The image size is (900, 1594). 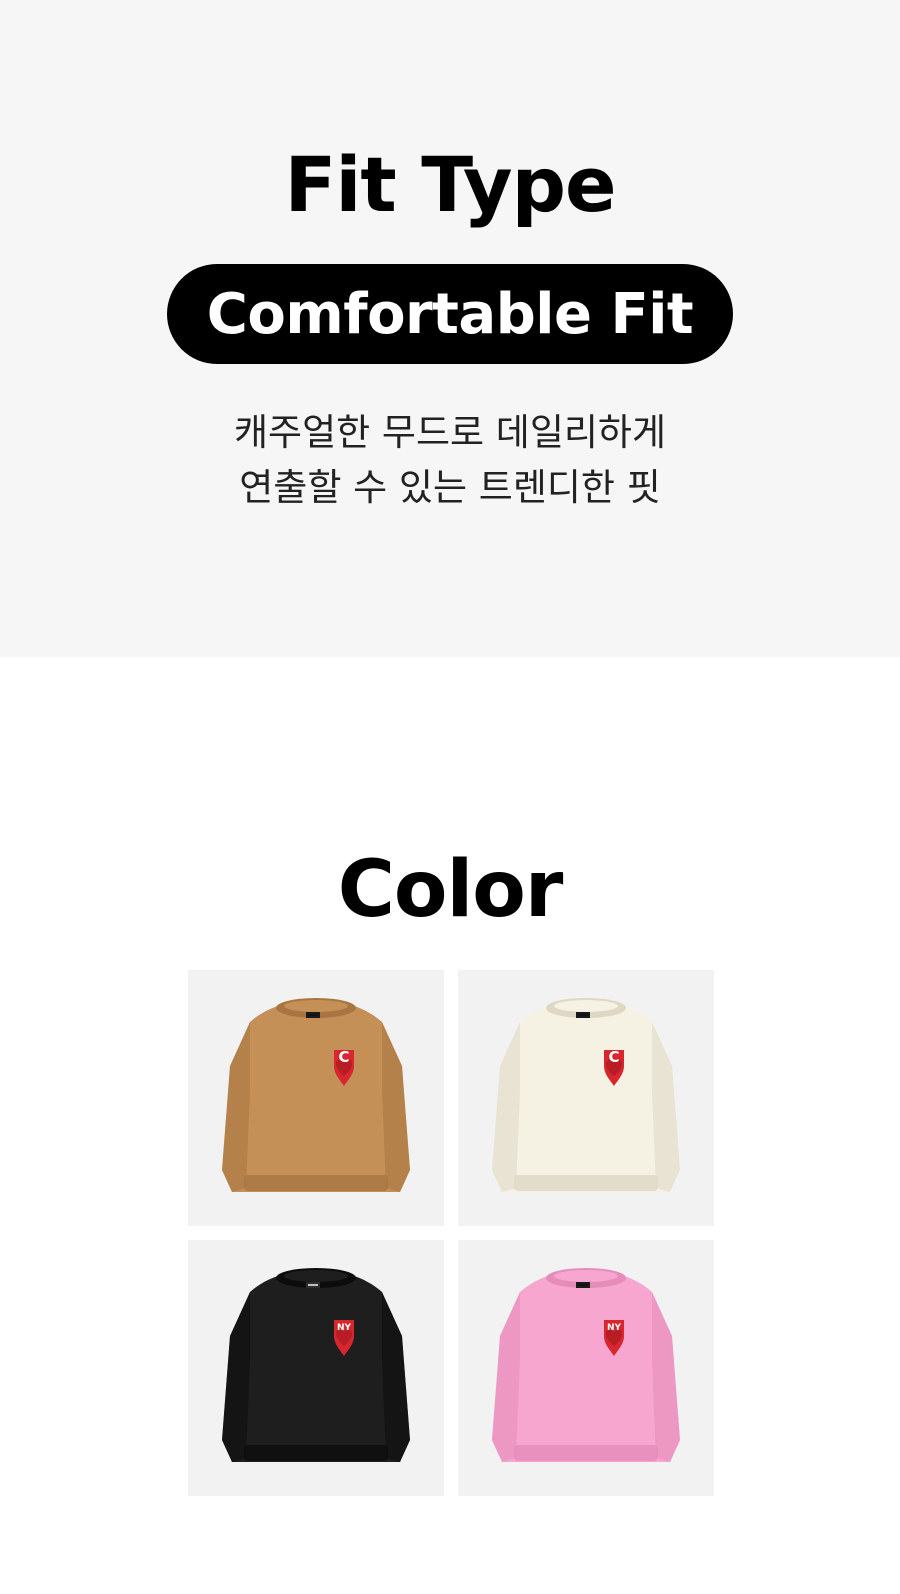 What do you see at coordinates (450, 460) in the screenshot?
I see `fit-description: 캐주얼한 무드로 데일리하게 연출할 수 있는 트렌디한 핏` at bounding box center [450, 460].